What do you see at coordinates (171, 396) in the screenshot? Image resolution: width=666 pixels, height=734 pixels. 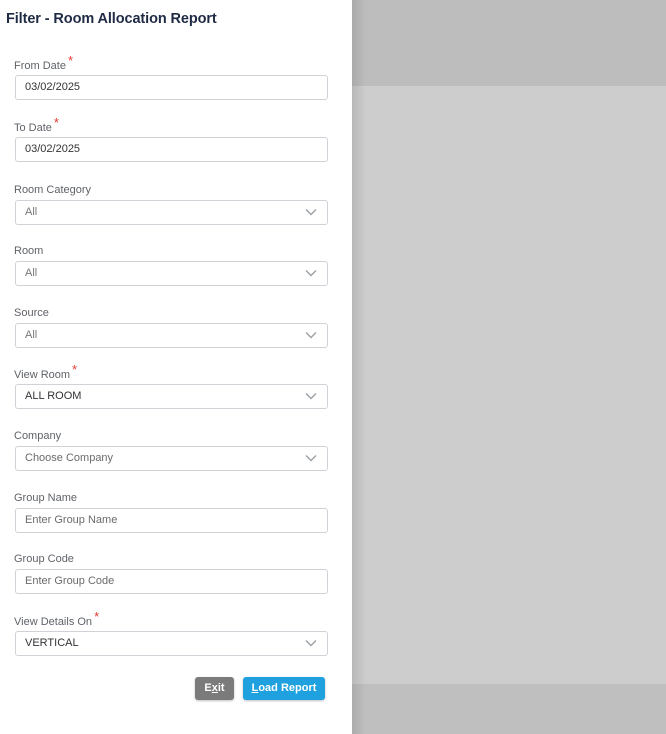 I see `view-room-select: ALL ROOM` at bounding box center [171, 396].